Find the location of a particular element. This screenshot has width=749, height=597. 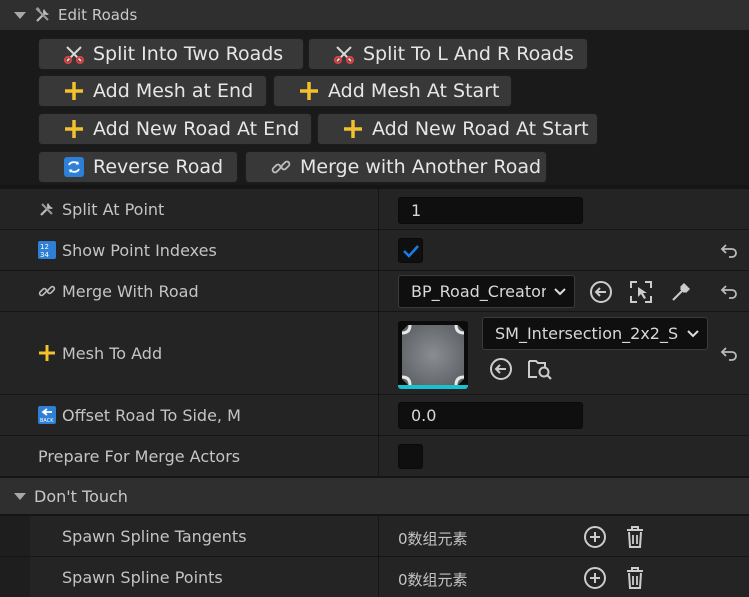

repeat-icon is located at coordinates (74, 167).